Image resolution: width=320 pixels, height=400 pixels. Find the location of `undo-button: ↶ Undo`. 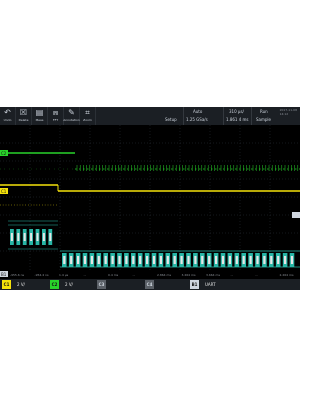

undo-button: ↶ Undo is located at coordinates (8, 116).